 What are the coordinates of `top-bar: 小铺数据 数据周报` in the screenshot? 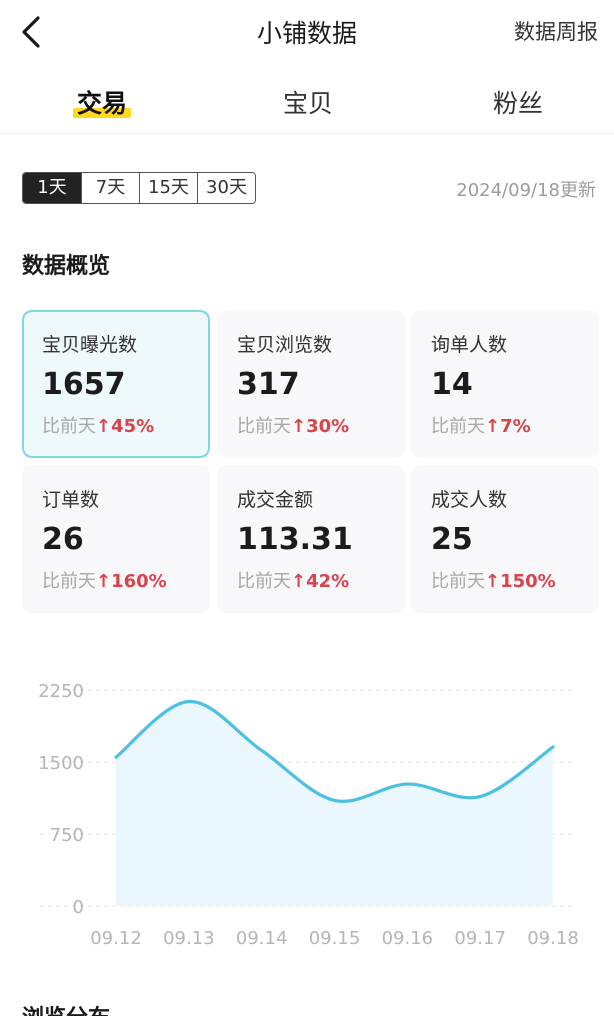 It's located at (307, 32).